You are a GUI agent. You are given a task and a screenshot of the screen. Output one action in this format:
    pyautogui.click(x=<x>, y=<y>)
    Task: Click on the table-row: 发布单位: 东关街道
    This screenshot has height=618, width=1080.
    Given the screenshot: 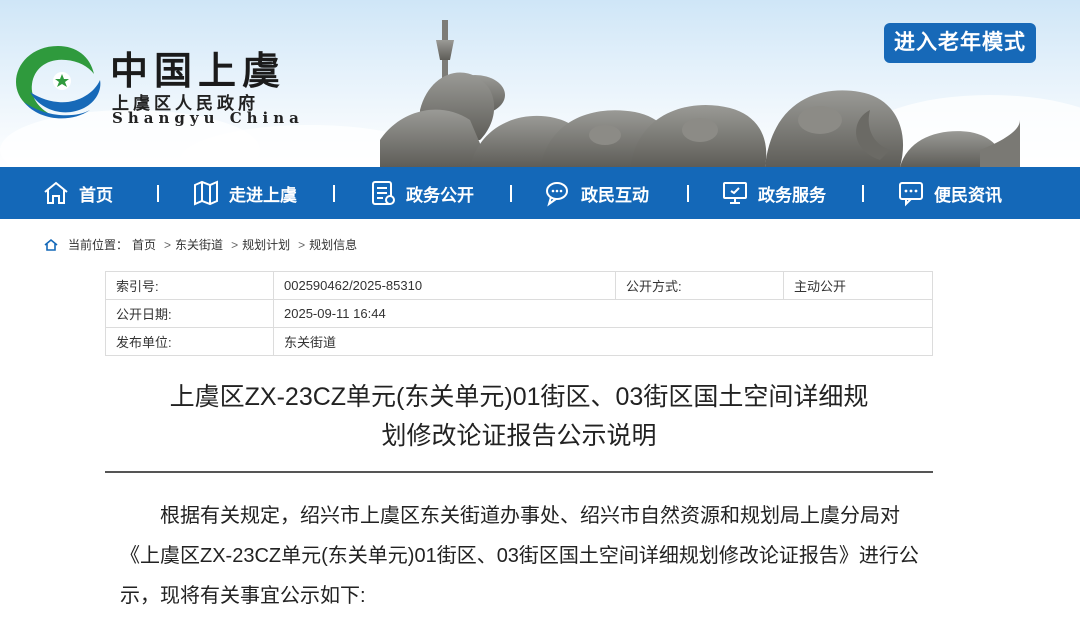 What is the action you would take?
    pyautogui.click(x=519, y=341)
    